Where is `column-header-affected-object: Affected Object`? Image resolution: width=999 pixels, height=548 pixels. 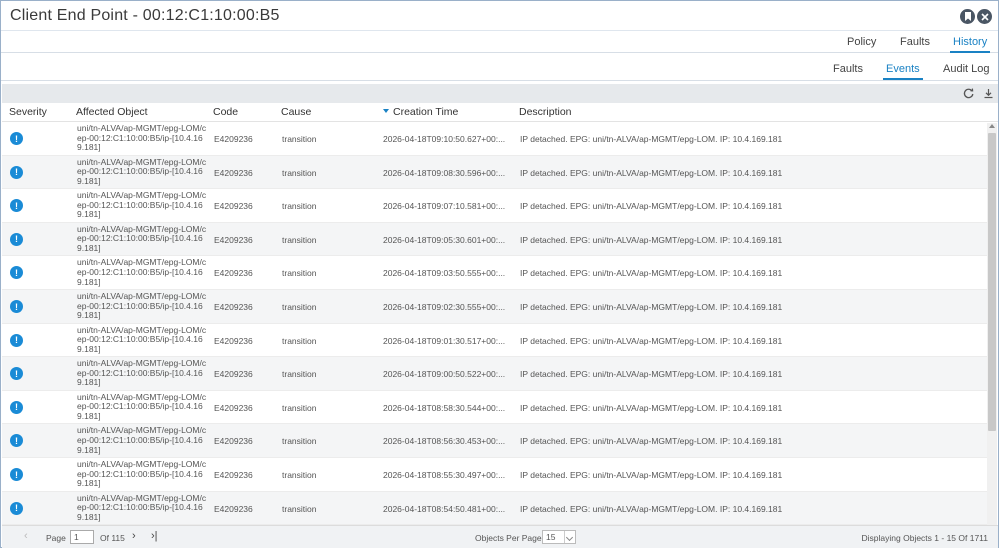 column-header-affected-object: Affected Object is located at coordinates (112, 112).